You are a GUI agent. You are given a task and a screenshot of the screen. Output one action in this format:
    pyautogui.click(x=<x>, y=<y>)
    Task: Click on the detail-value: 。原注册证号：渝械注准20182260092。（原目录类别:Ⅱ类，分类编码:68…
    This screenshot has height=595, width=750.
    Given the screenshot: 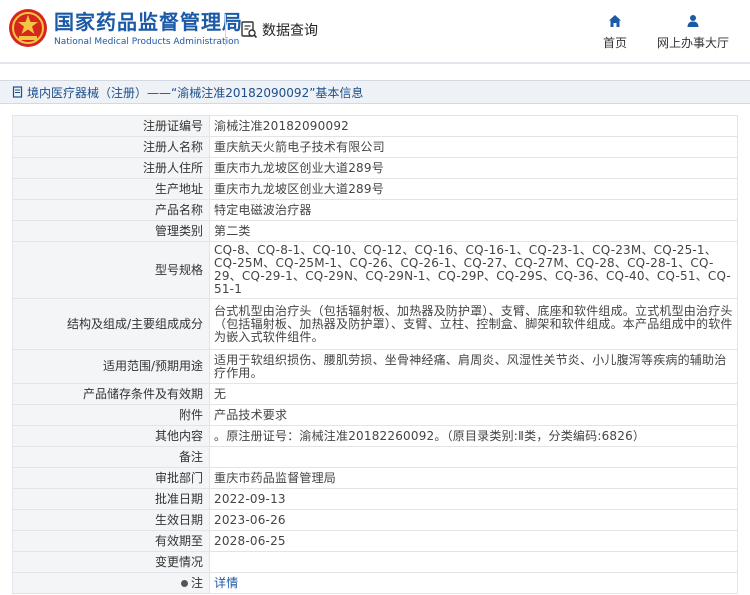 What is the action you would take?
    pyautogui.click(x=473, y=436)
    